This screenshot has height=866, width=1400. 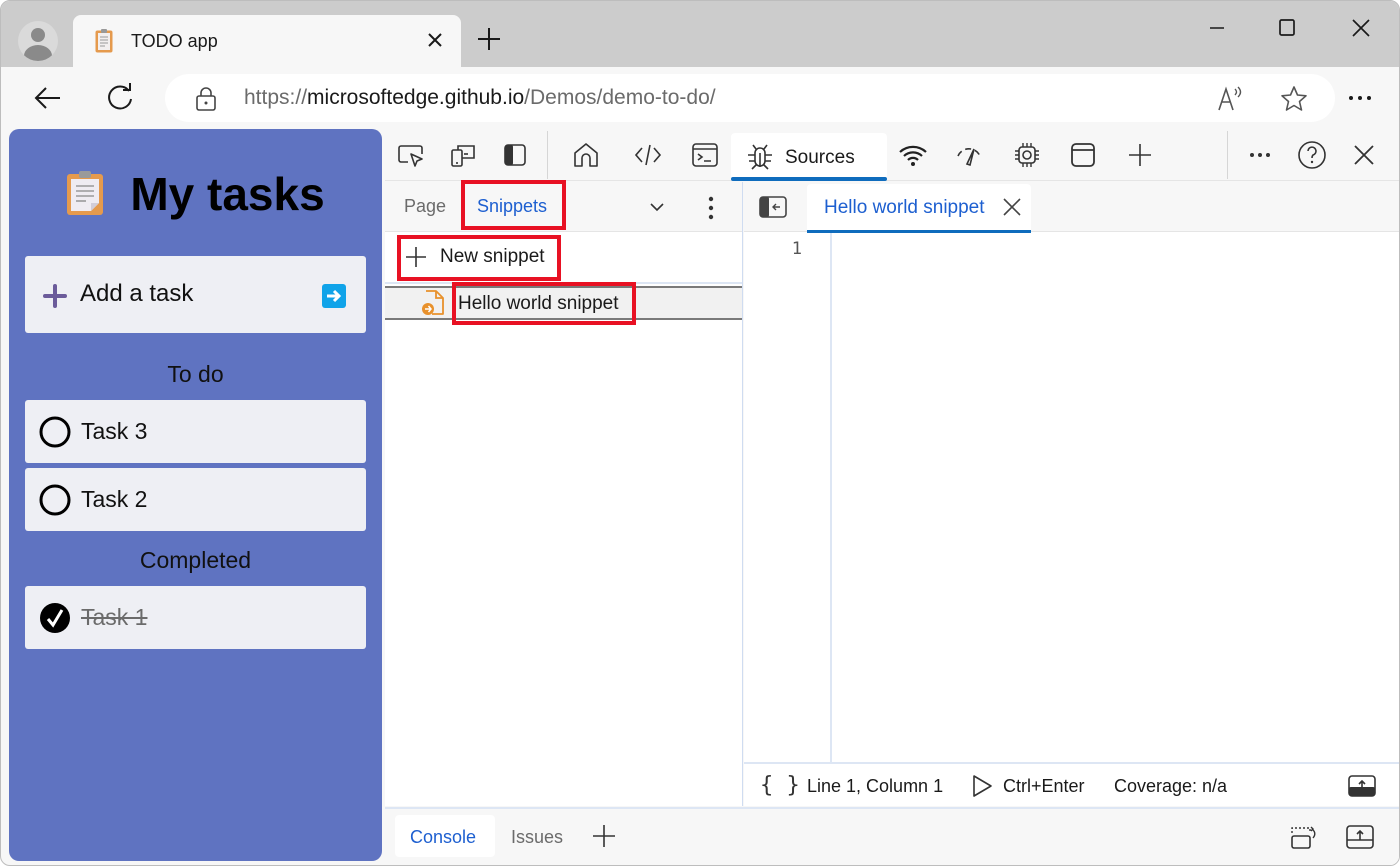 I want to click on performance-gauge-icon, so click(x=969, y=155).